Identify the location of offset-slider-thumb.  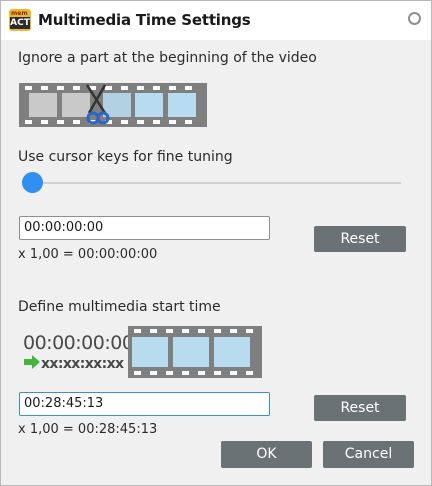
(32, 182).